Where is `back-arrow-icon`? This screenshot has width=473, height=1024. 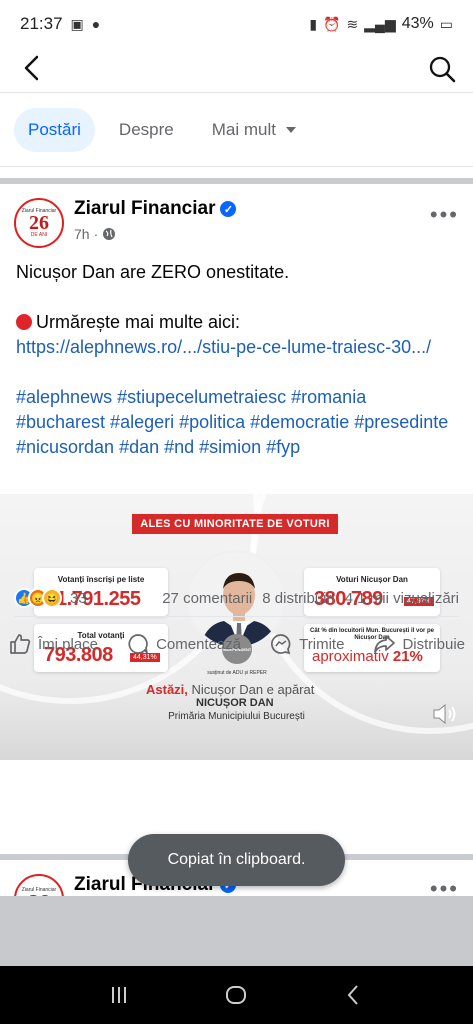
back-arrow-icon is located at coordinates (31, 68).